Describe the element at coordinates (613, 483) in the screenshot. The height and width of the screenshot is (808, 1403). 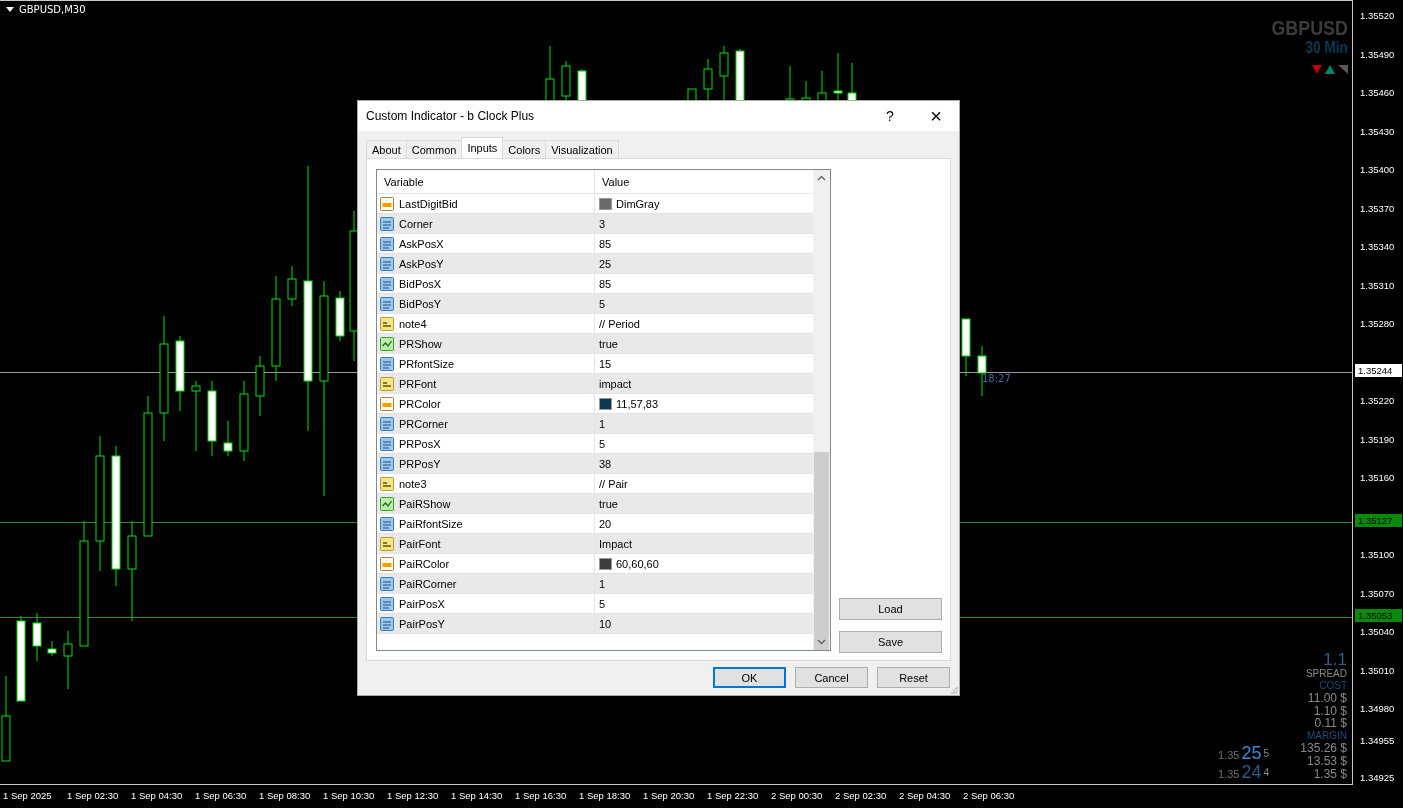
I see `variable-value: // Pair` at that location.